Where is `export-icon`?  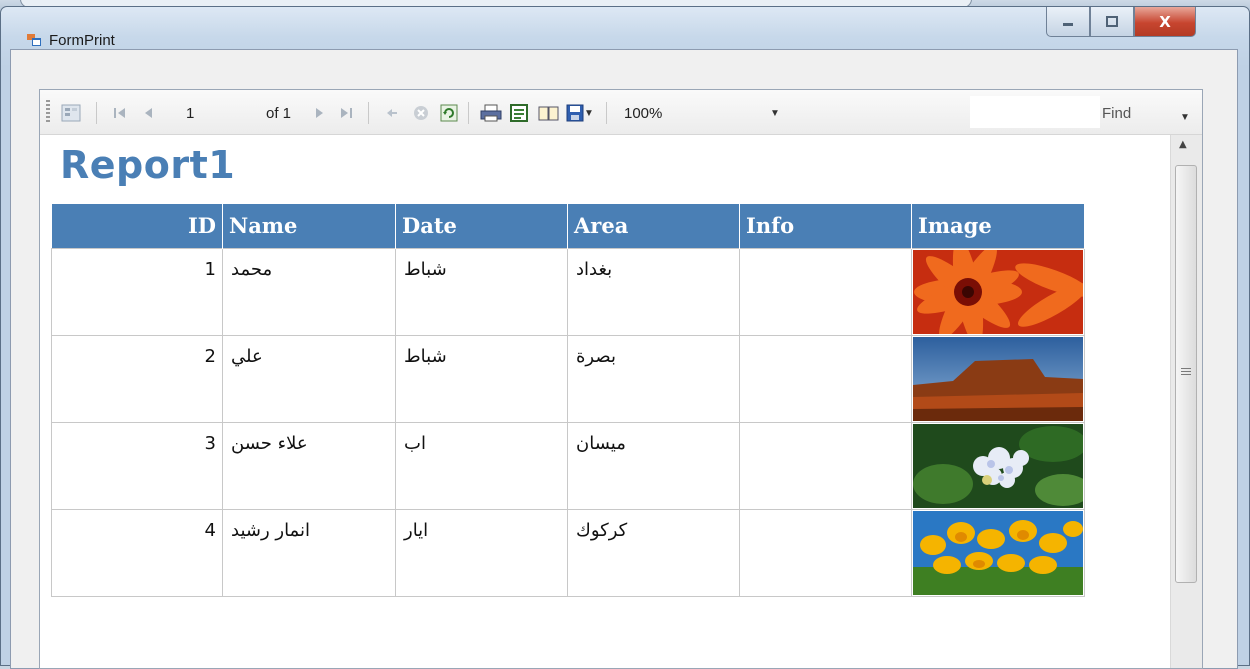
export-icon is located at coordinates (575, 113).